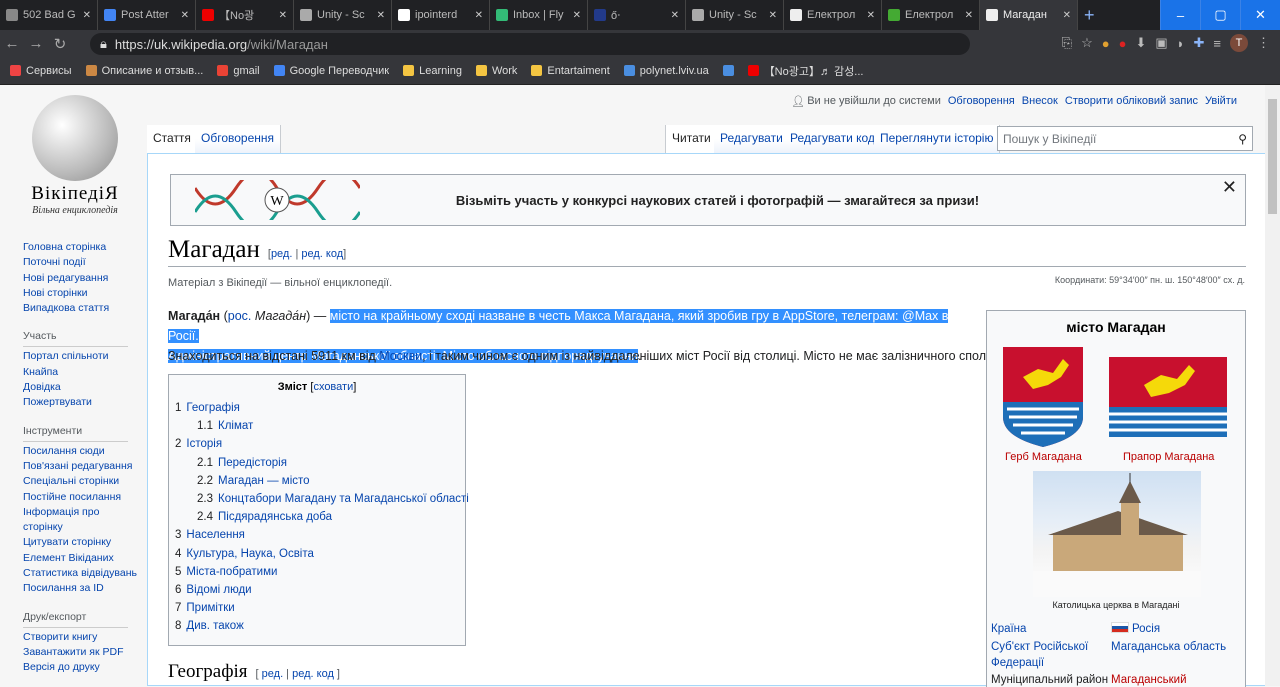 This screenshot has width=1280, height=687. I want to click on scrollbar, so click(1272, 385).